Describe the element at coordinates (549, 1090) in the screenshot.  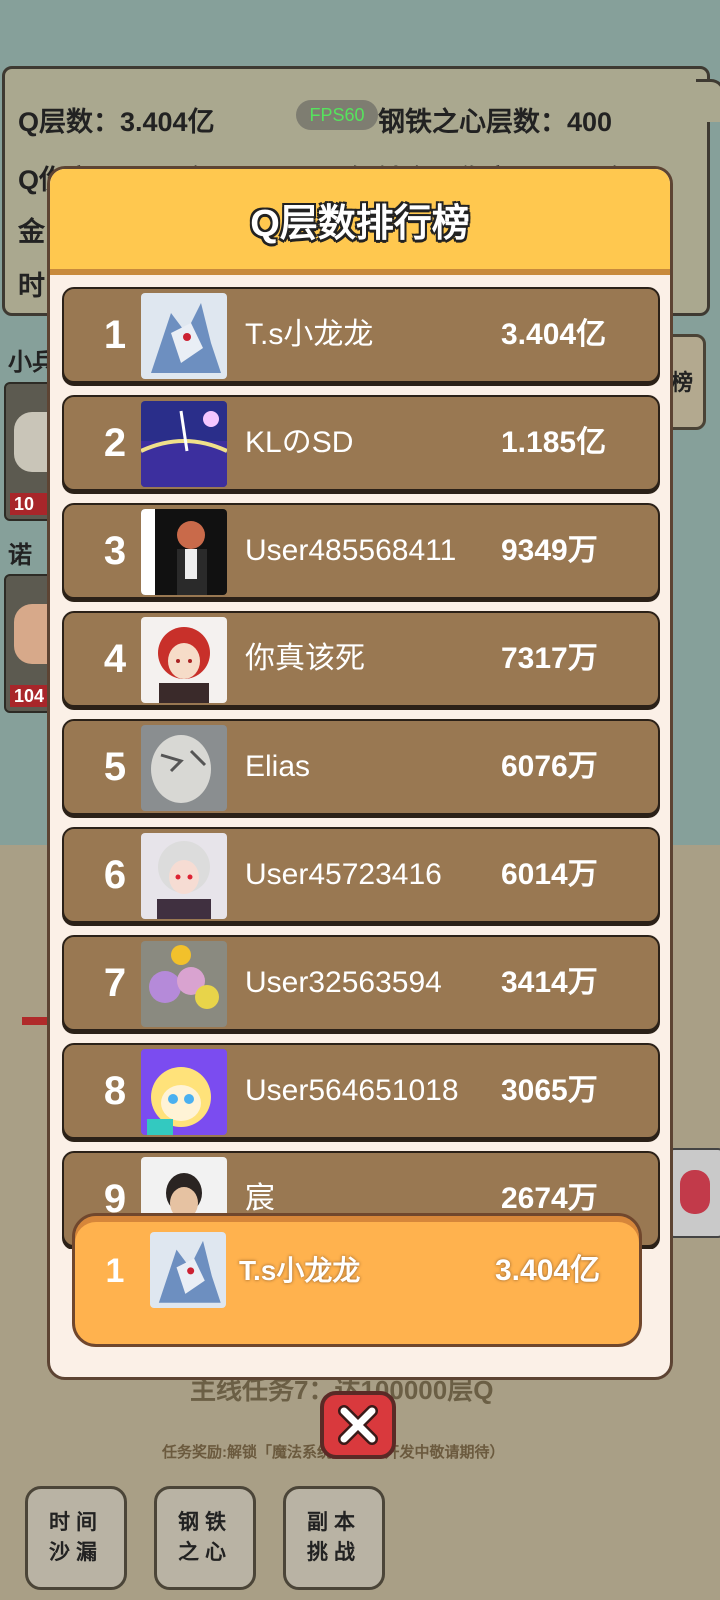
I see `player-score: 3065万` at that location.